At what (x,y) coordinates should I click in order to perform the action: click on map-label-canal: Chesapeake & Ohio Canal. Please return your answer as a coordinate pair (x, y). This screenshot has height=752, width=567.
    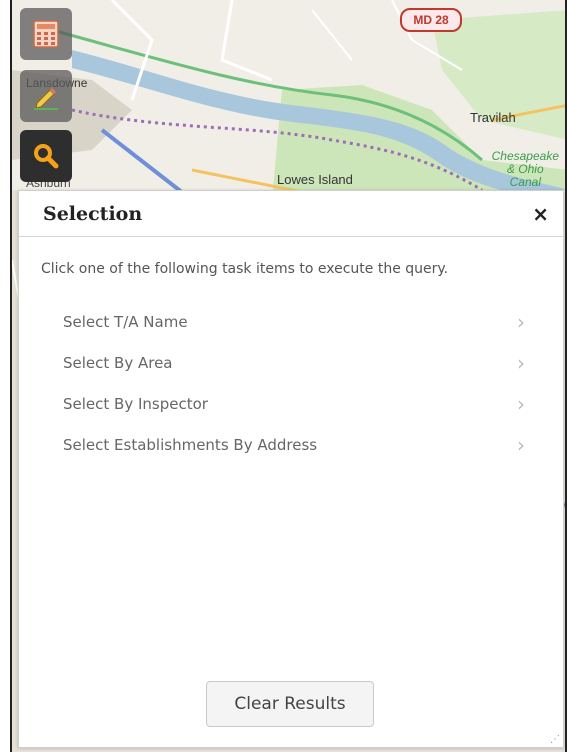
    Looking at the image, I should click on (525, 169).